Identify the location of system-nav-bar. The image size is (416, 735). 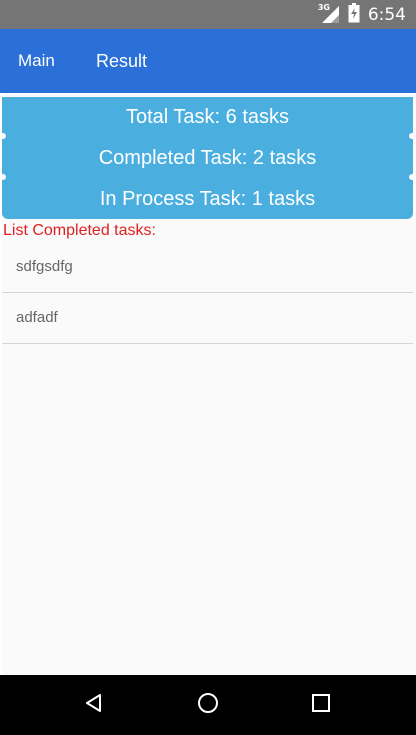
(208, 705).